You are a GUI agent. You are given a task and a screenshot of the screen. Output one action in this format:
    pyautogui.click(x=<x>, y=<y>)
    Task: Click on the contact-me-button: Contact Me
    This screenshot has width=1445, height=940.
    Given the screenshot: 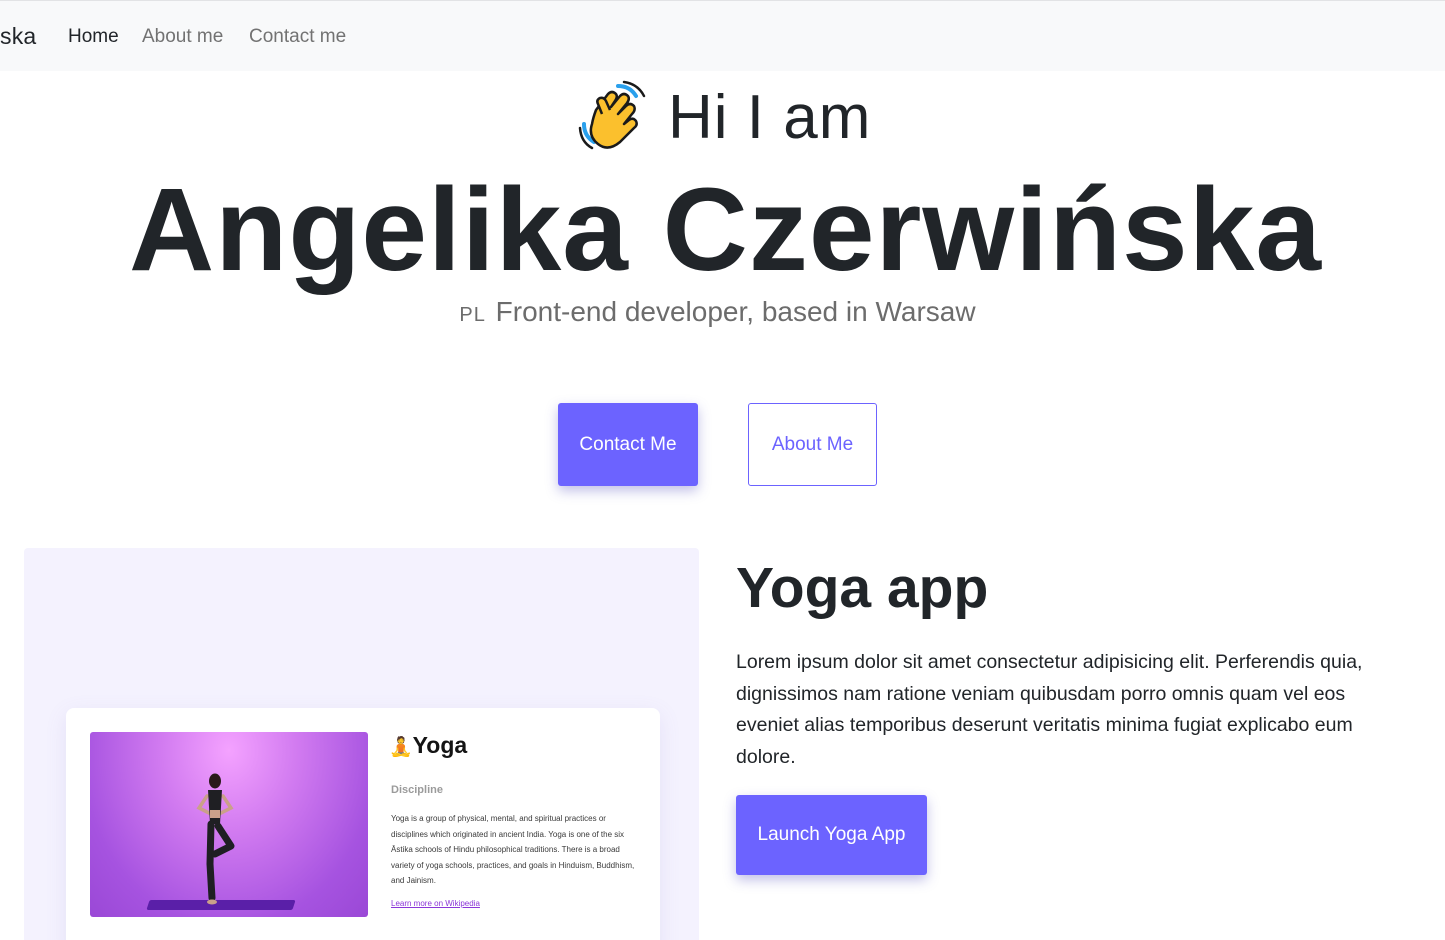 What is the action you would take?
    pyautogui.click(x=628, y=444)
    